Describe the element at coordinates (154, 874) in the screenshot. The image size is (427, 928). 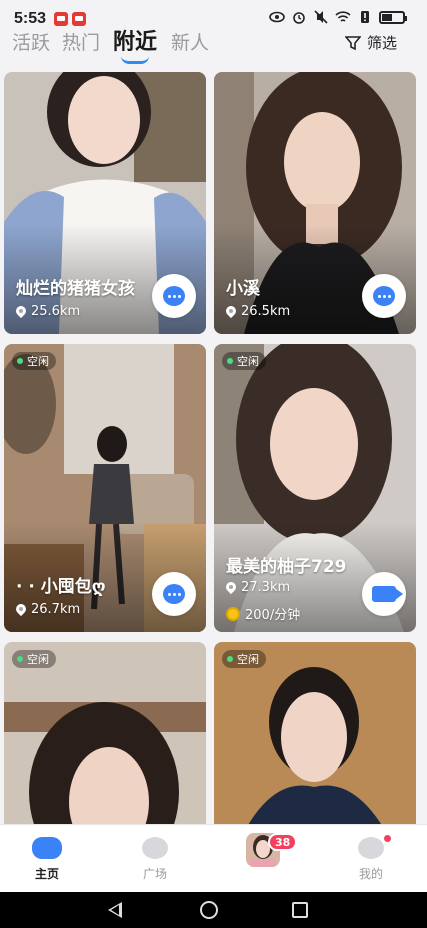
I see `nav-square-label: 广场` at that location.